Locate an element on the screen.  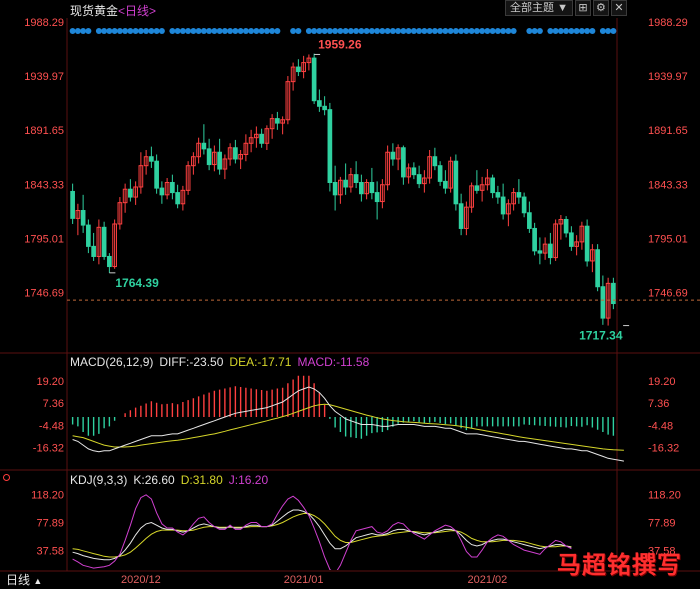
y-tick-right: 1891.65 is located at coordinates (668, 131).